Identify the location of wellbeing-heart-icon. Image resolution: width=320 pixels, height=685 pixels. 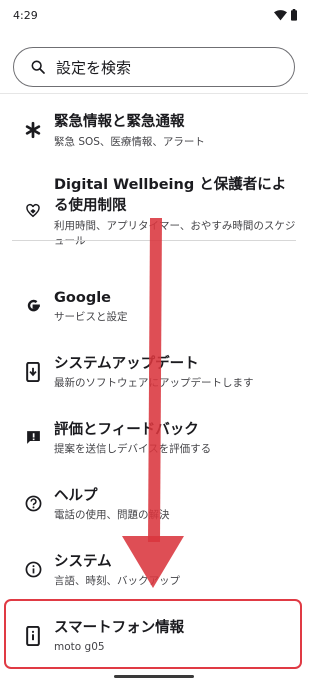
(33, 211).